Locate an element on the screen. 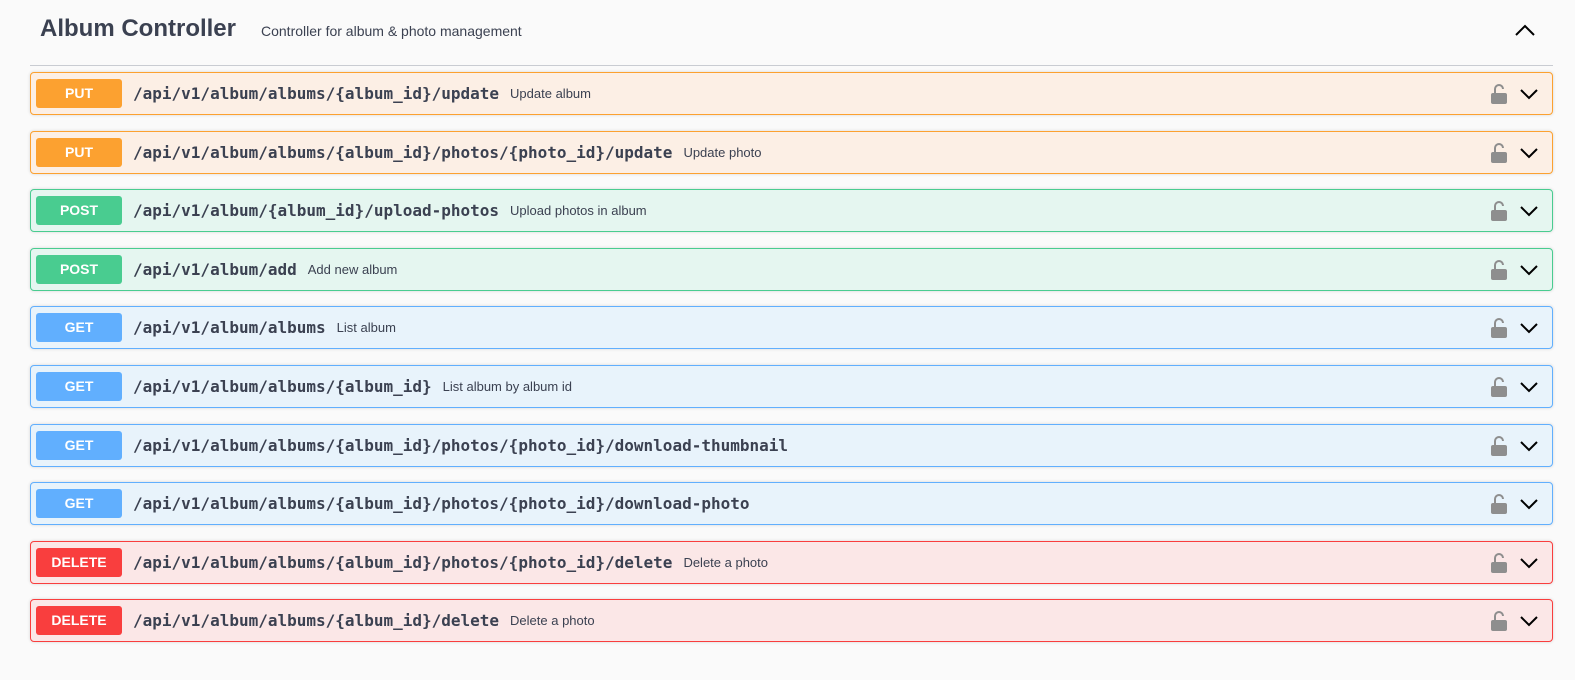 This screenshot has height=680, width=1575. operation-summary: Update photo is located at coordinates (722, 152).